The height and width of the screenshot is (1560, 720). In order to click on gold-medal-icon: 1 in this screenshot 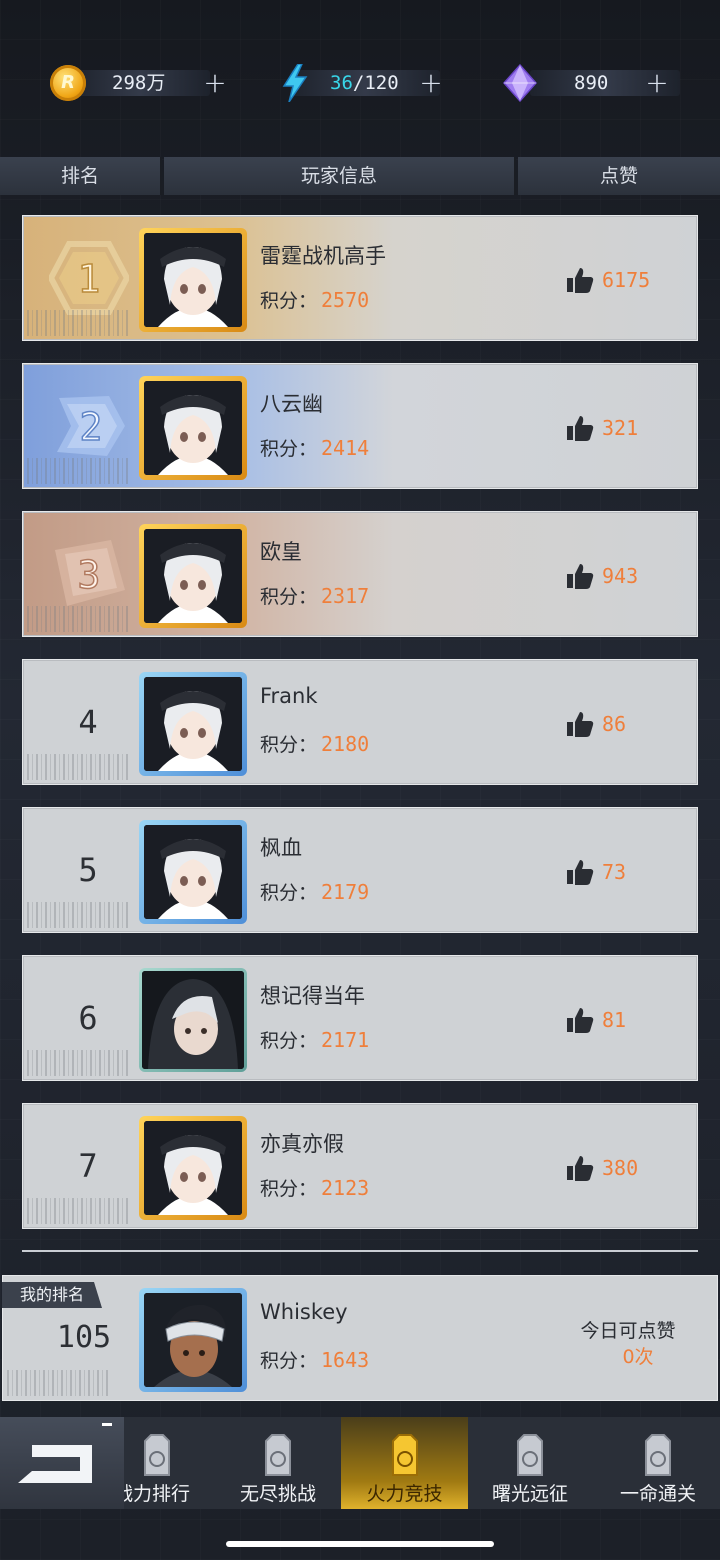, I will do `click(89, 278)`.